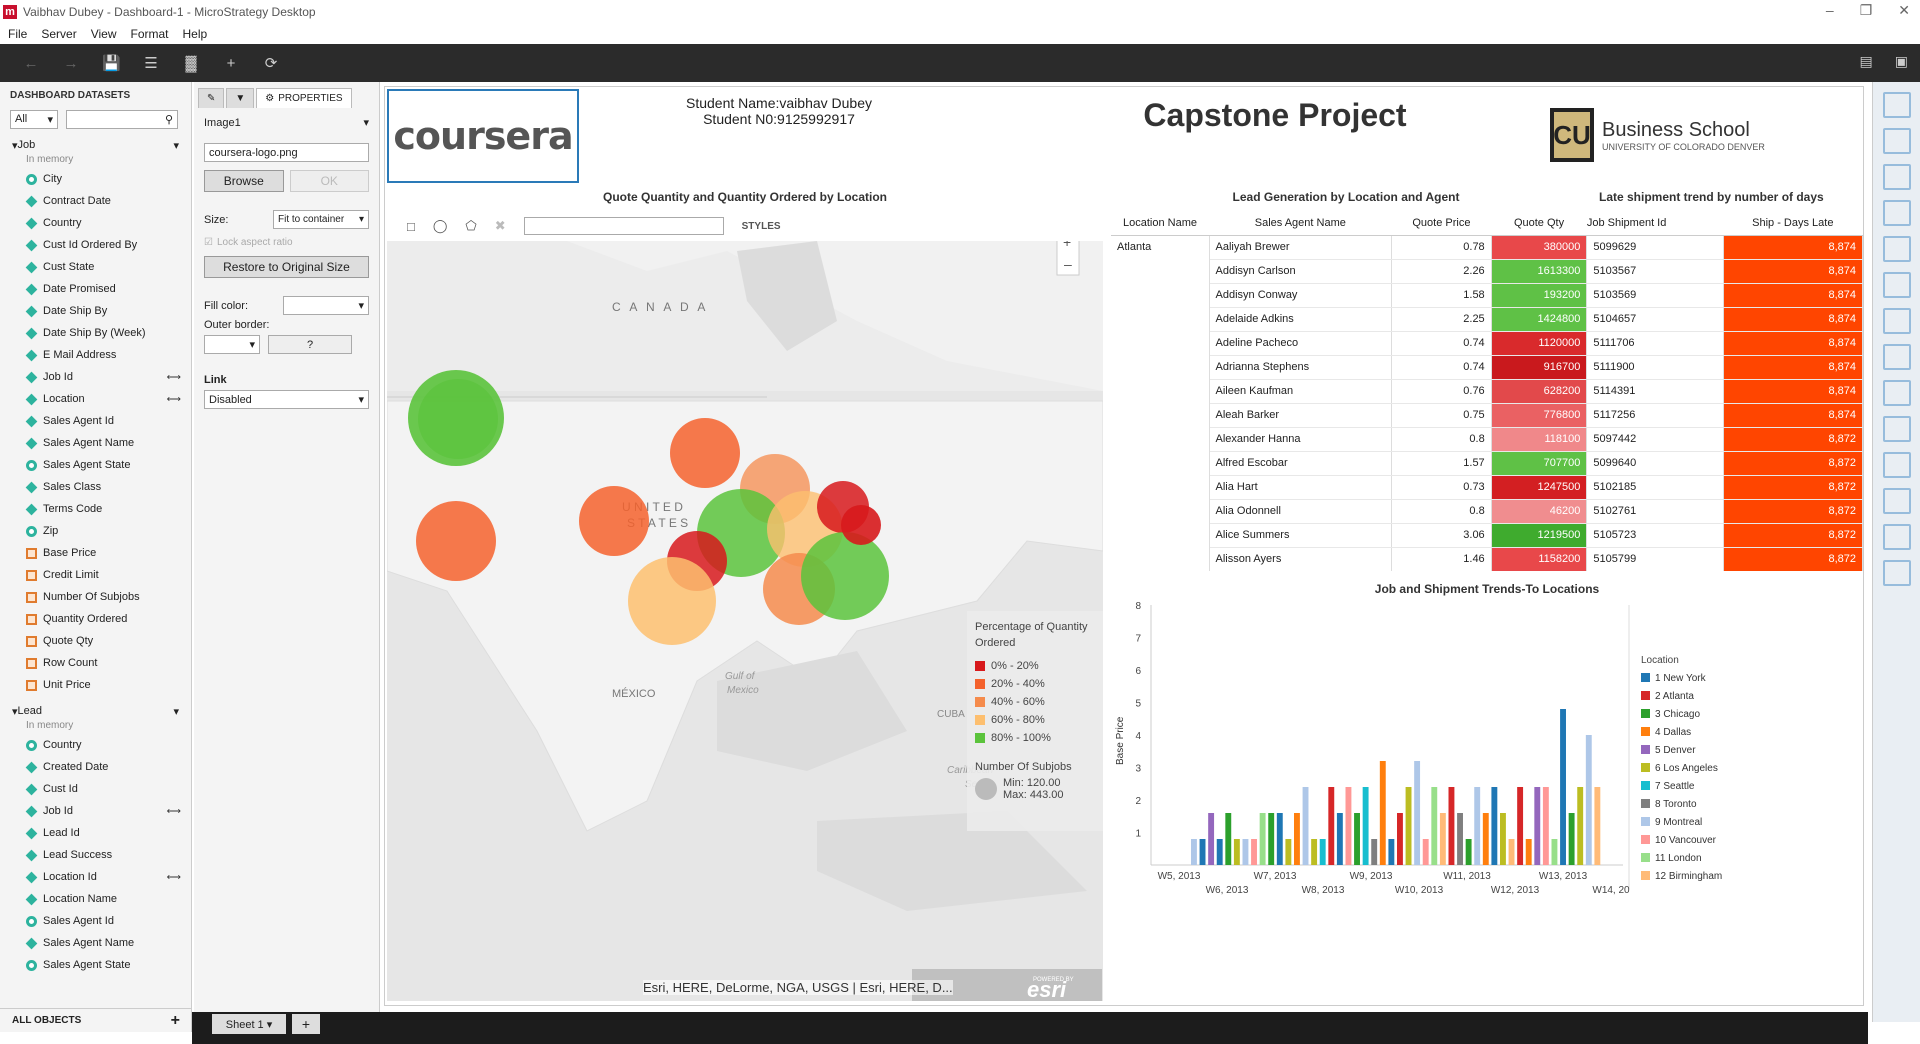 The height and width of the screenshot is (1044, 1920). I want to click on object-item: Date Promised, so click(95, 289).